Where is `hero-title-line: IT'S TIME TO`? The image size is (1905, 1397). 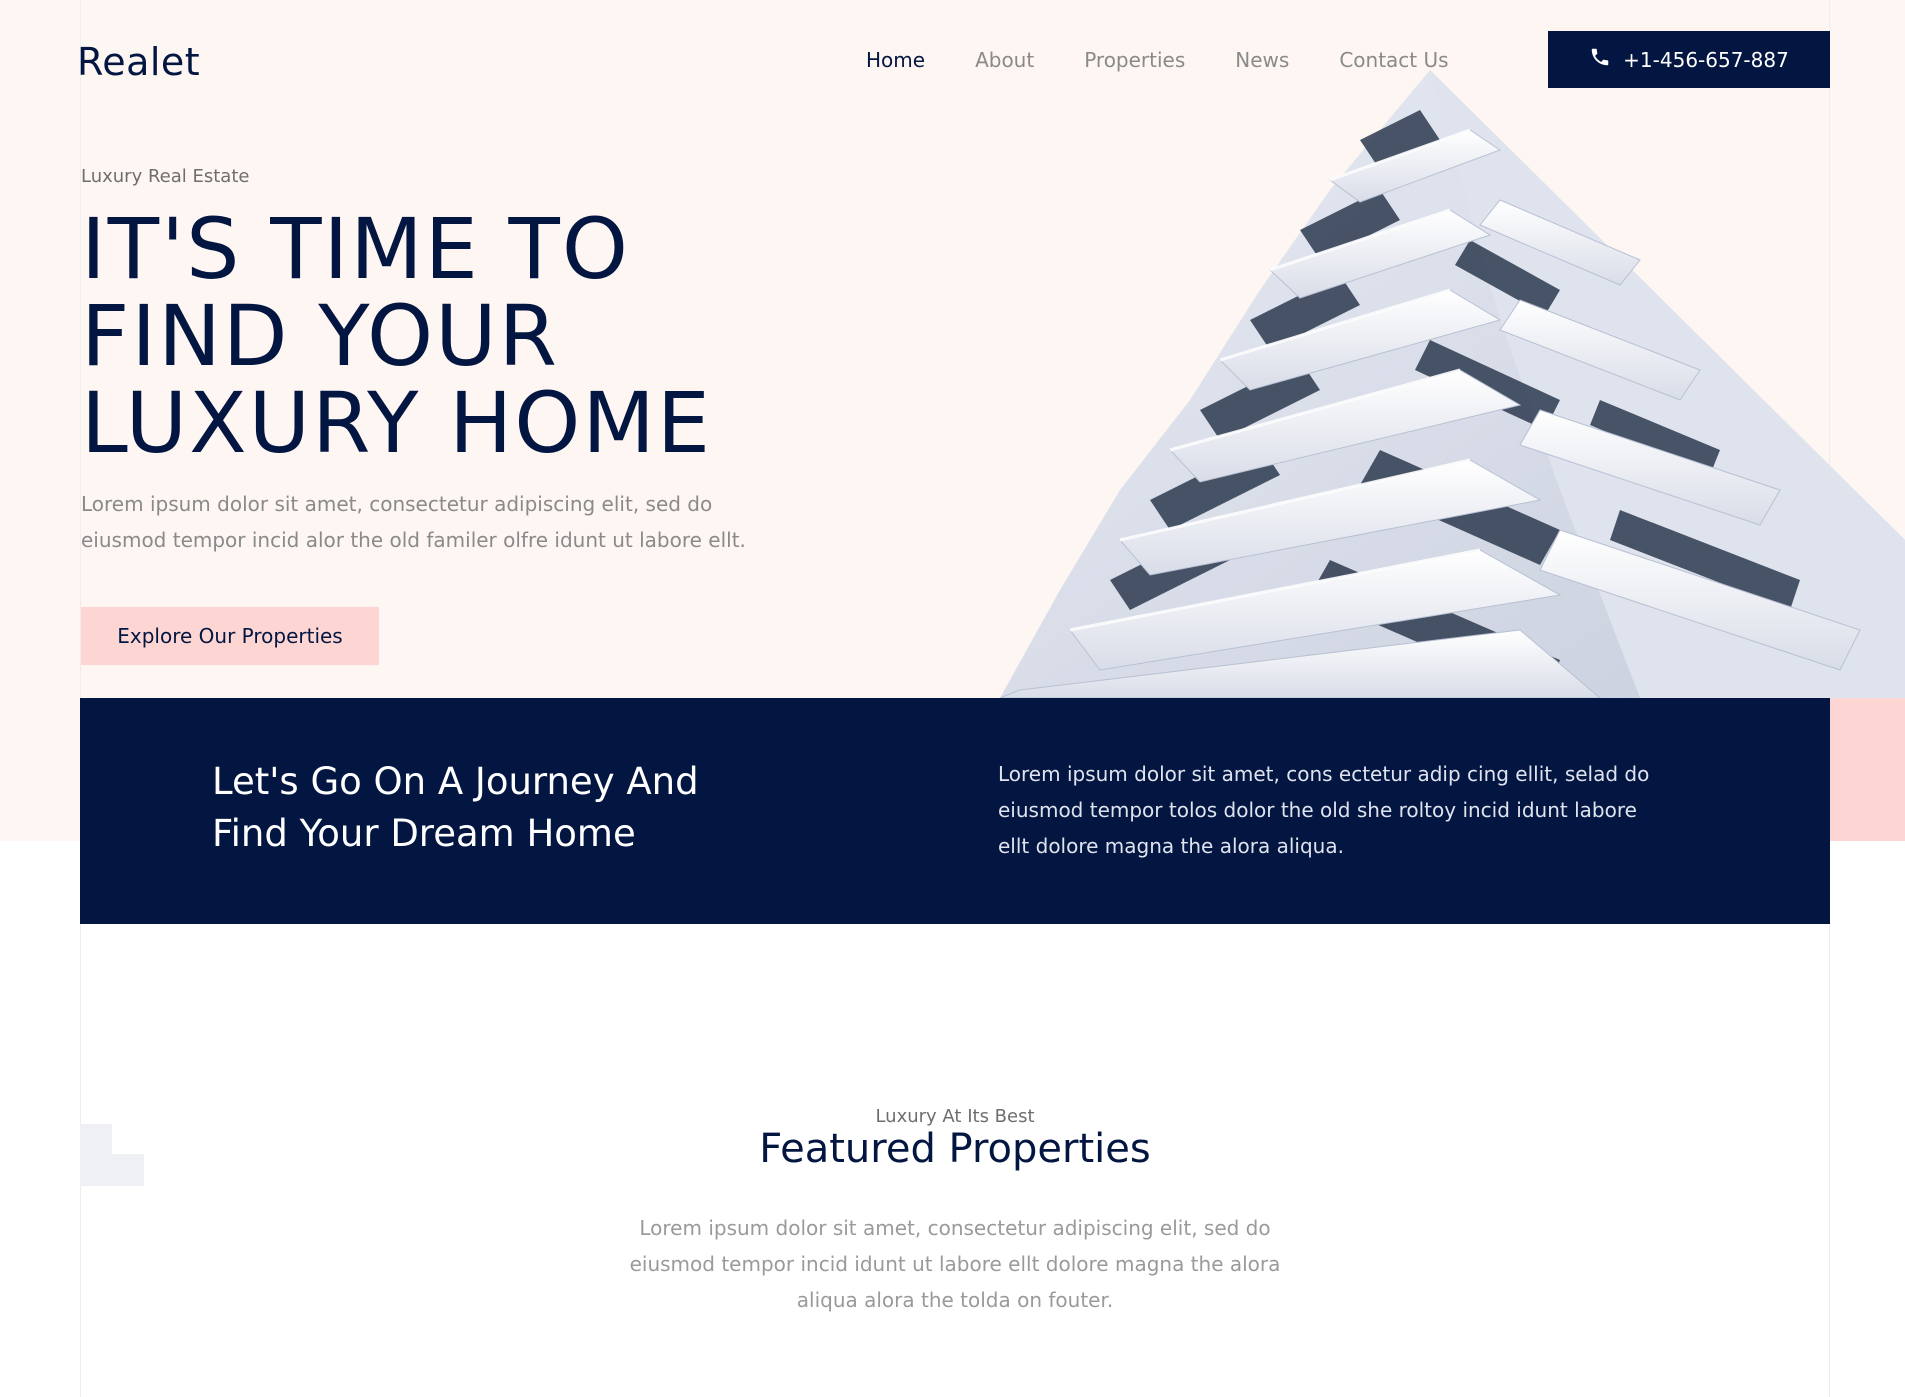
hero-title-line: IT'S TIME TO is located at coordinates (355, 249).